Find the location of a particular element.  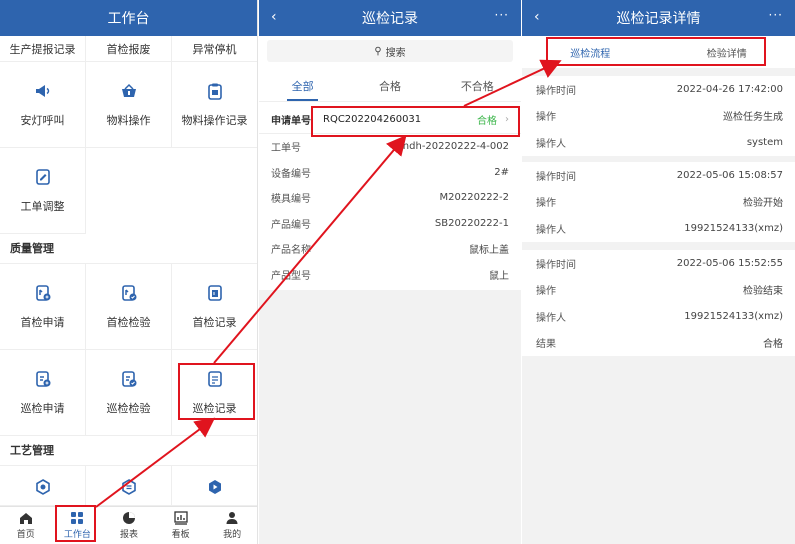

nav-reports: 报表 is located at coordinates (129, 525).